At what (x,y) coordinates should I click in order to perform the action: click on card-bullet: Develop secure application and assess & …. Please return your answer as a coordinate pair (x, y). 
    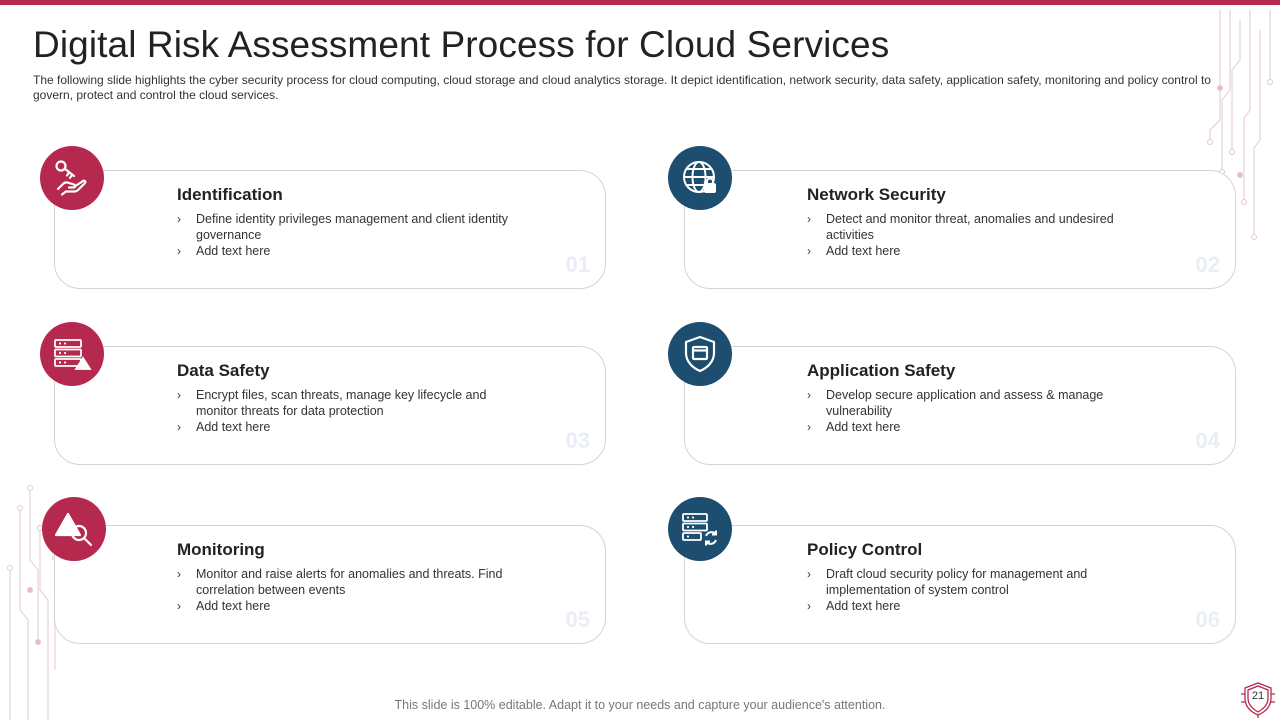
    Looking at the image, I should click on (977, 403).